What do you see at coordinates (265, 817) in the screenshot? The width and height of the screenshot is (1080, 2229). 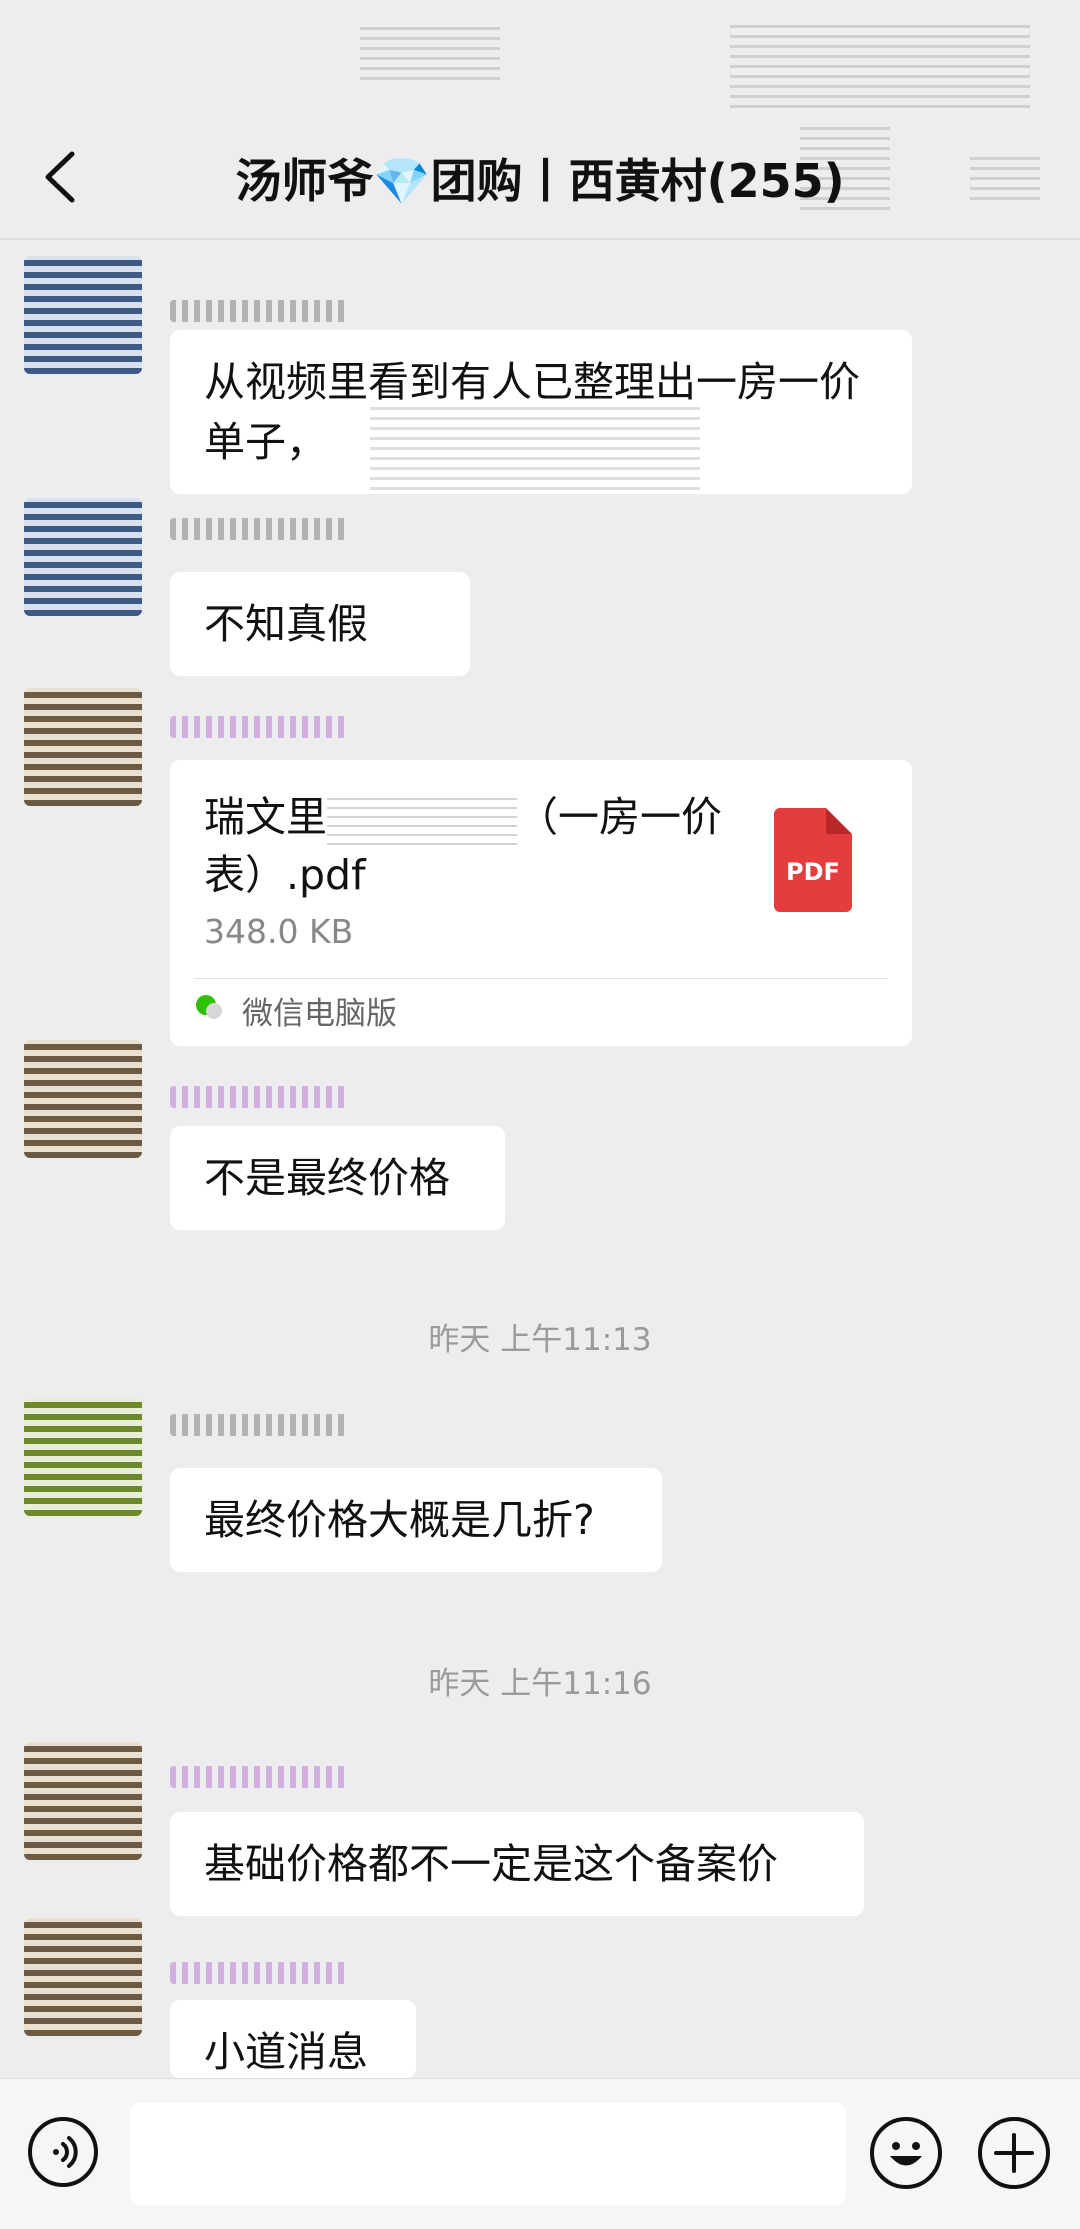 I see `file-name-start: 瑞文里` at bounding box center [265, 817].